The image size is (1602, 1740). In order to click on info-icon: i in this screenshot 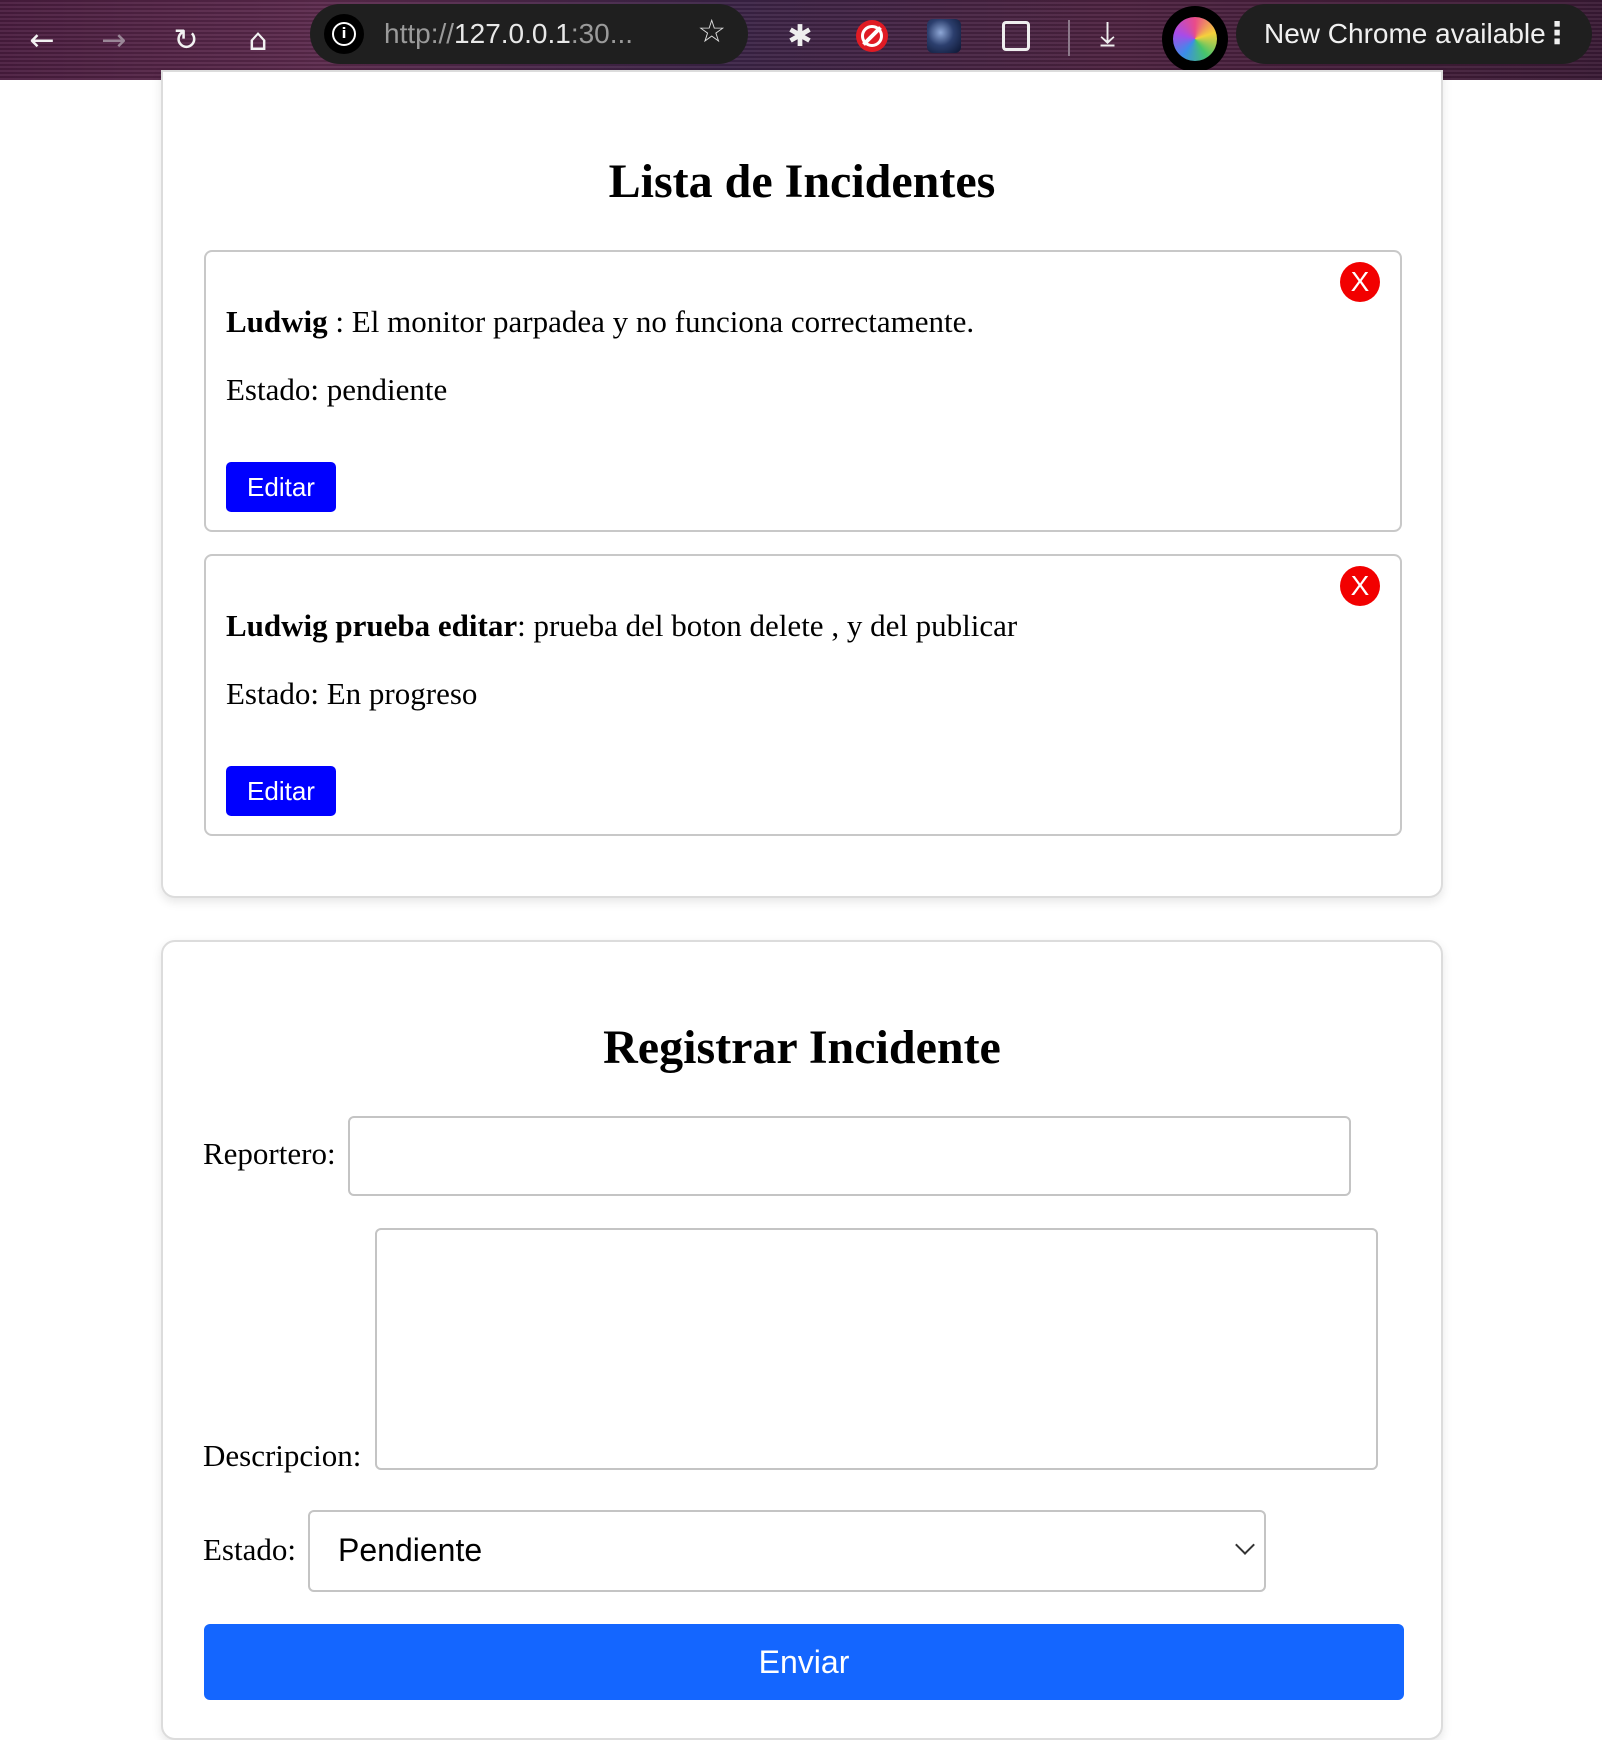, I will do `click(344, 34)`.